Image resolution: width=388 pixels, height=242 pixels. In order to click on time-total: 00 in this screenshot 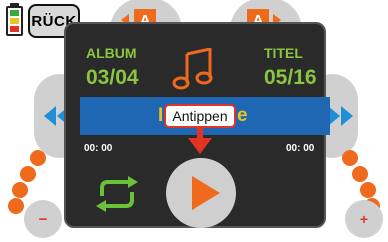, I will do `click(300, 148)`.